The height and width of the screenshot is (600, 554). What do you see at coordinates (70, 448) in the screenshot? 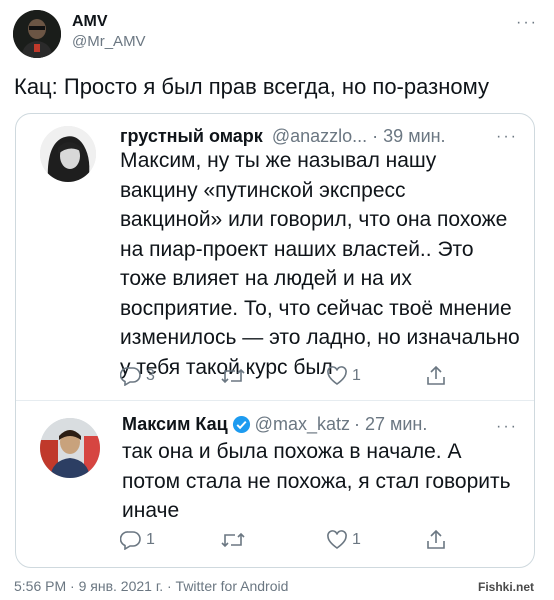
I see `reply-avatar` at bounding box center [70, 448].